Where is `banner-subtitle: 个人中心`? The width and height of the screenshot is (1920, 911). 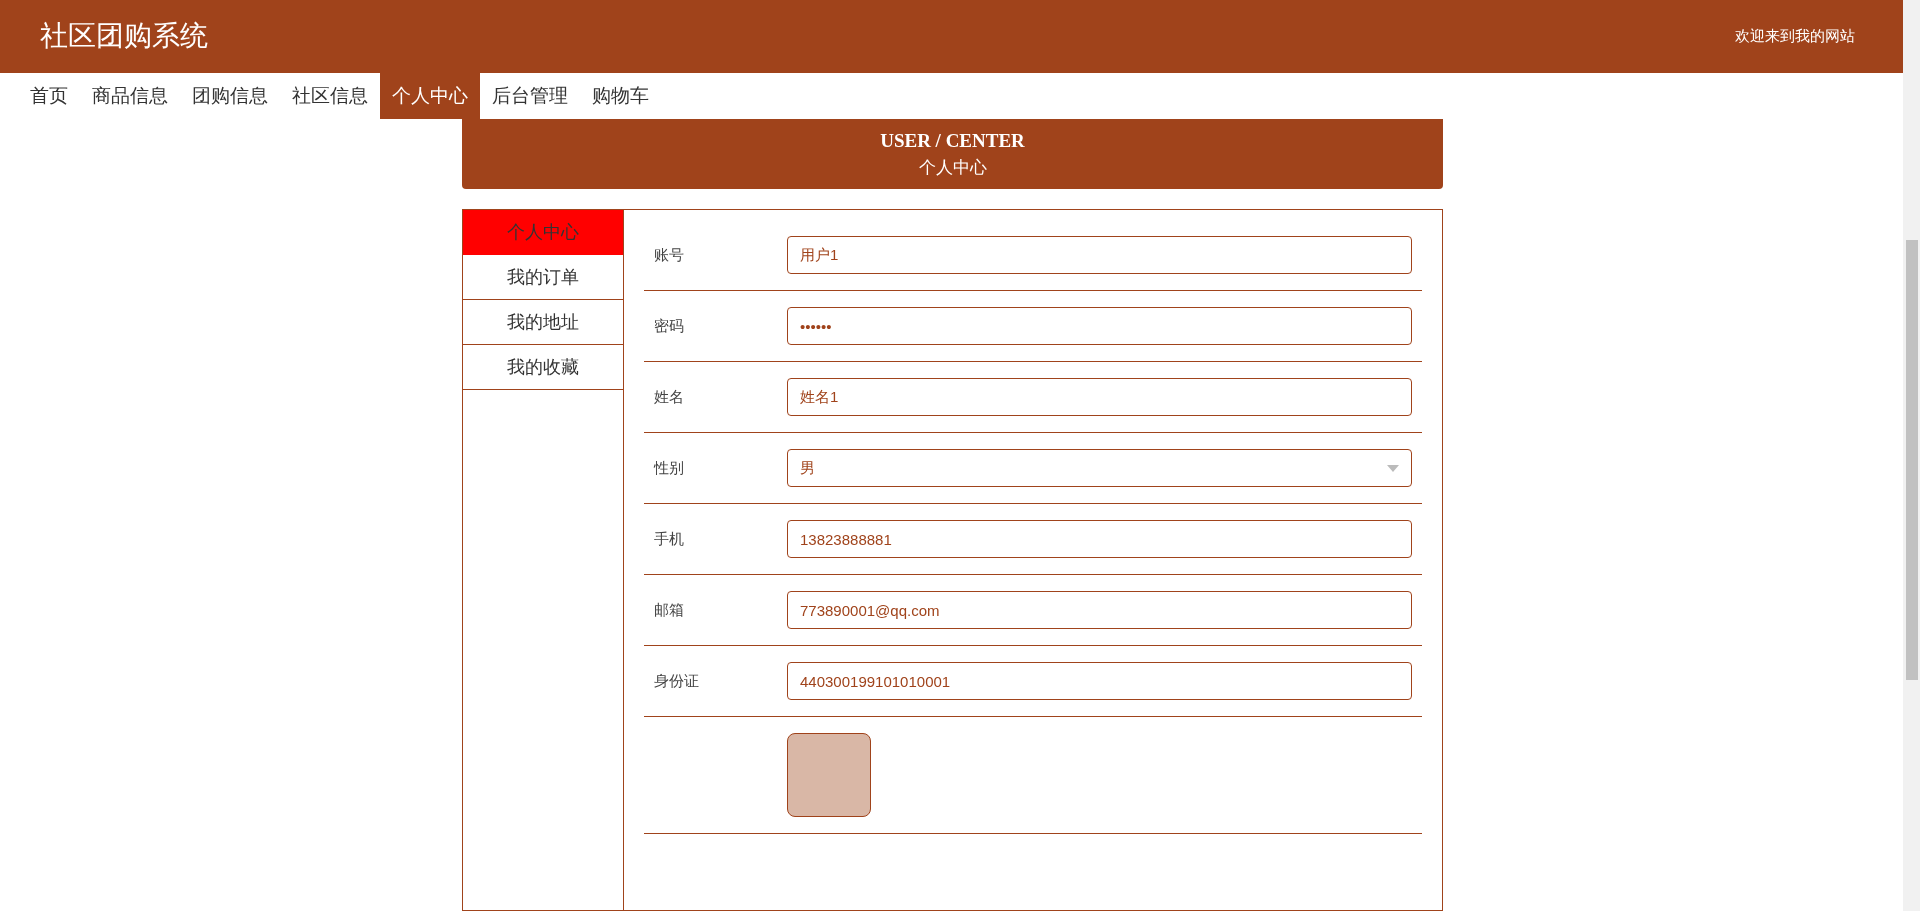
banner-subtitle: 个人中心 is located at coordinates (952, 168).